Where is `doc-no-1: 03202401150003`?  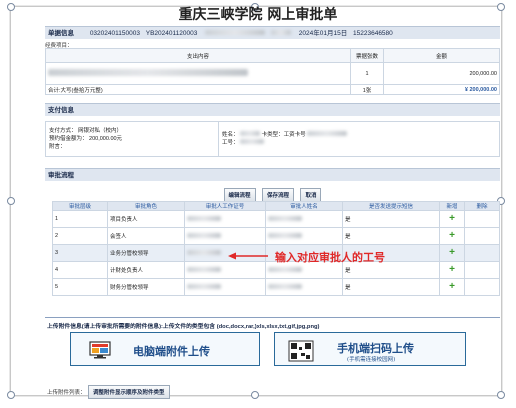
doc-no-1: 03202401150003 is located at coordinates (114, 33).